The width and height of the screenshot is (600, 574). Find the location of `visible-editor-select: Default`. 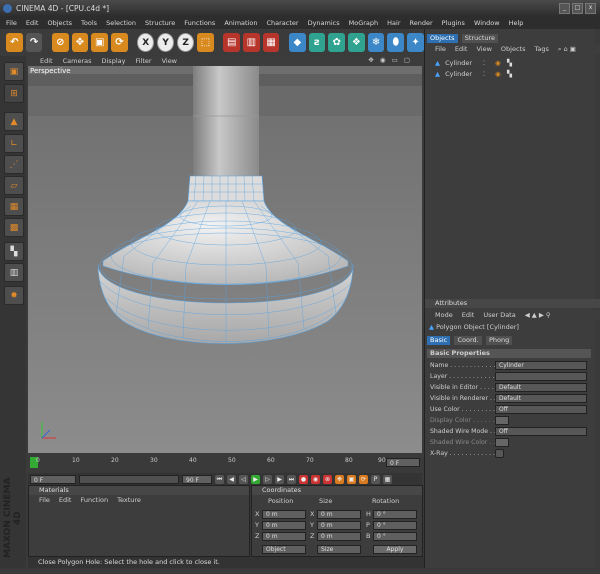

visible-editor-select: Default is located at coordinates (541, 387).